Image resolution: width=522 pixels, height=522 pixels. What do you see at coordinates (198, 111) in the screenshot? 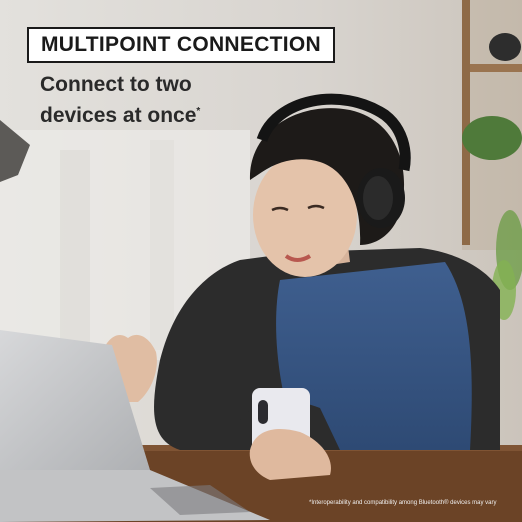
I see `subhead-asterisk: *` at bounding box center [198, 111].